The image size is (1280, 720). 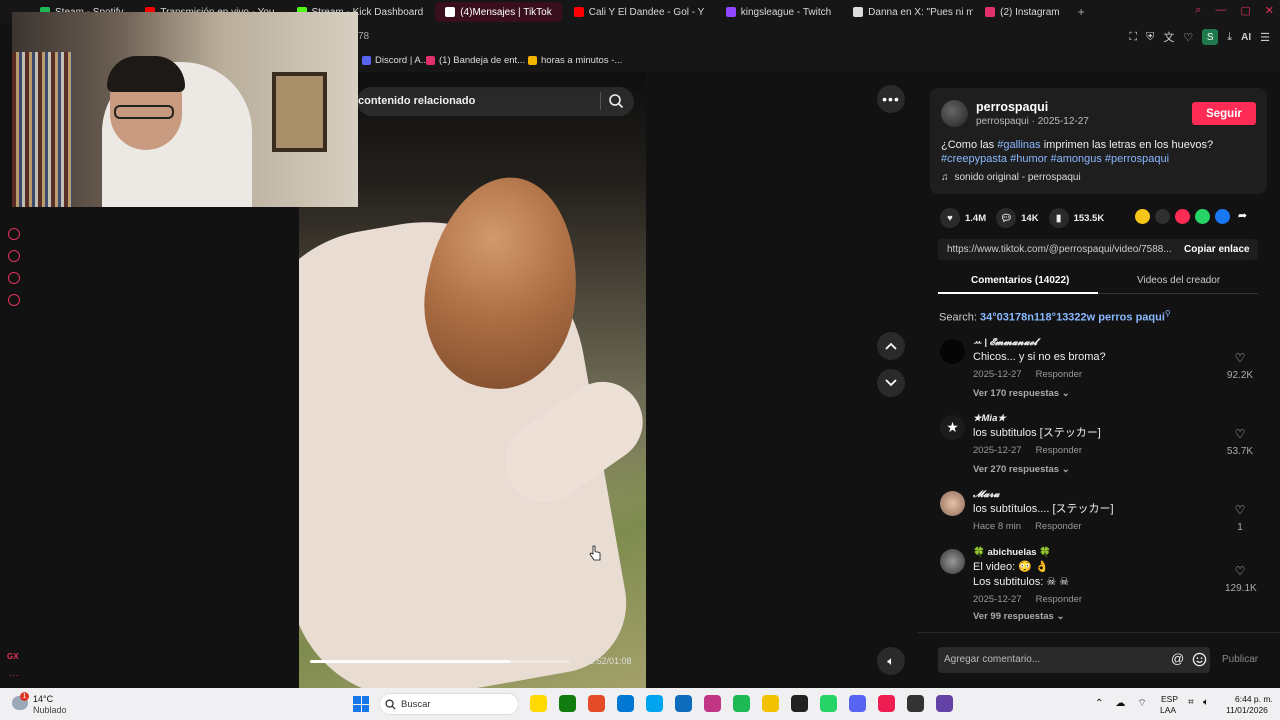 I want to click on heart-icon: ♡, so click(x=1188, y=37).